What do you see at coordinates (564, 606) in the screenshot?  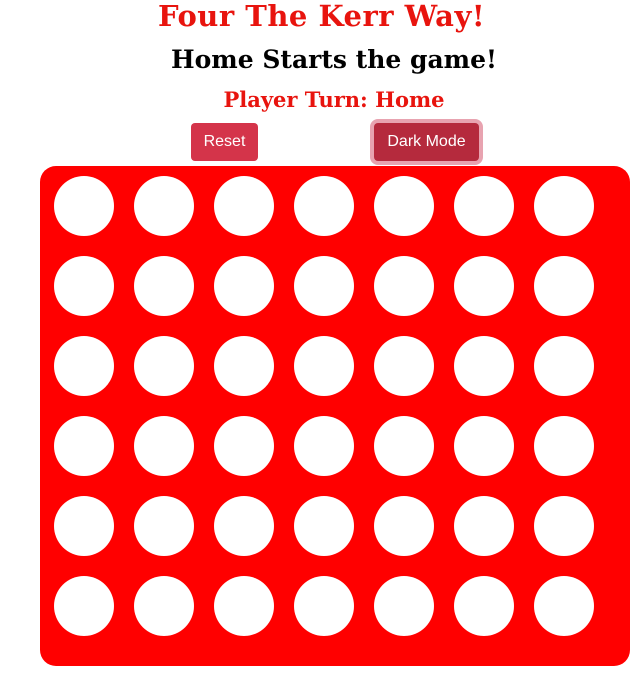 I see `board-slot-r6-c7` at bounding box center [564, 606].